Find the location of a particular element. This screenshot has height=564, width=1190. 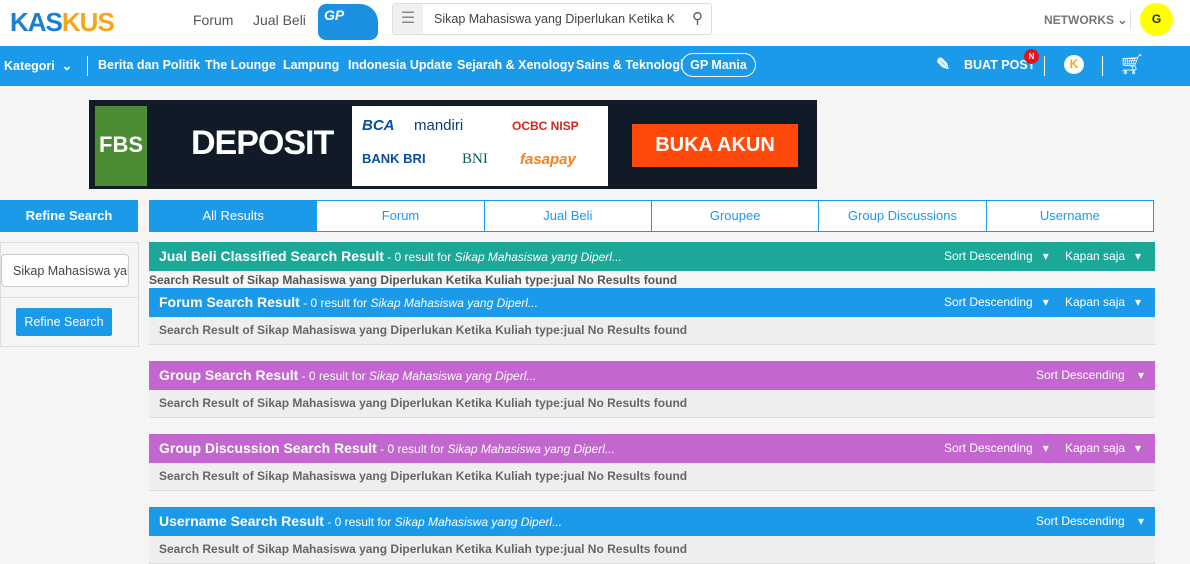

nav-item: The Lounge is located at coordinates (240, 65).